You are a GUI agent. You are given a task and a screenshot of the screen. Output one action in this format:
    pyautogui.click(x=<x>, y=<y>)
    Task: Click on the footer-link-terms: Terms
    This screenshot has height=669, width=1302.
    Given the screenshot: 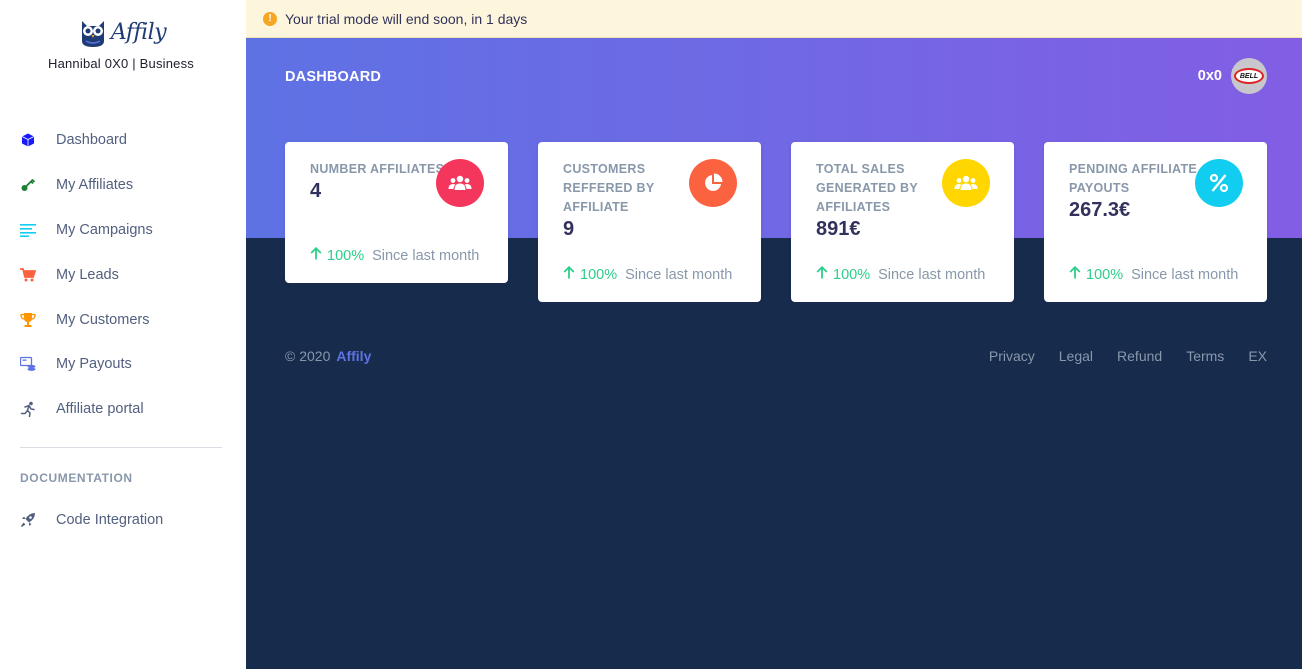 What is the action you would take?
    pyautogui.click(x=1205, y=356)
    